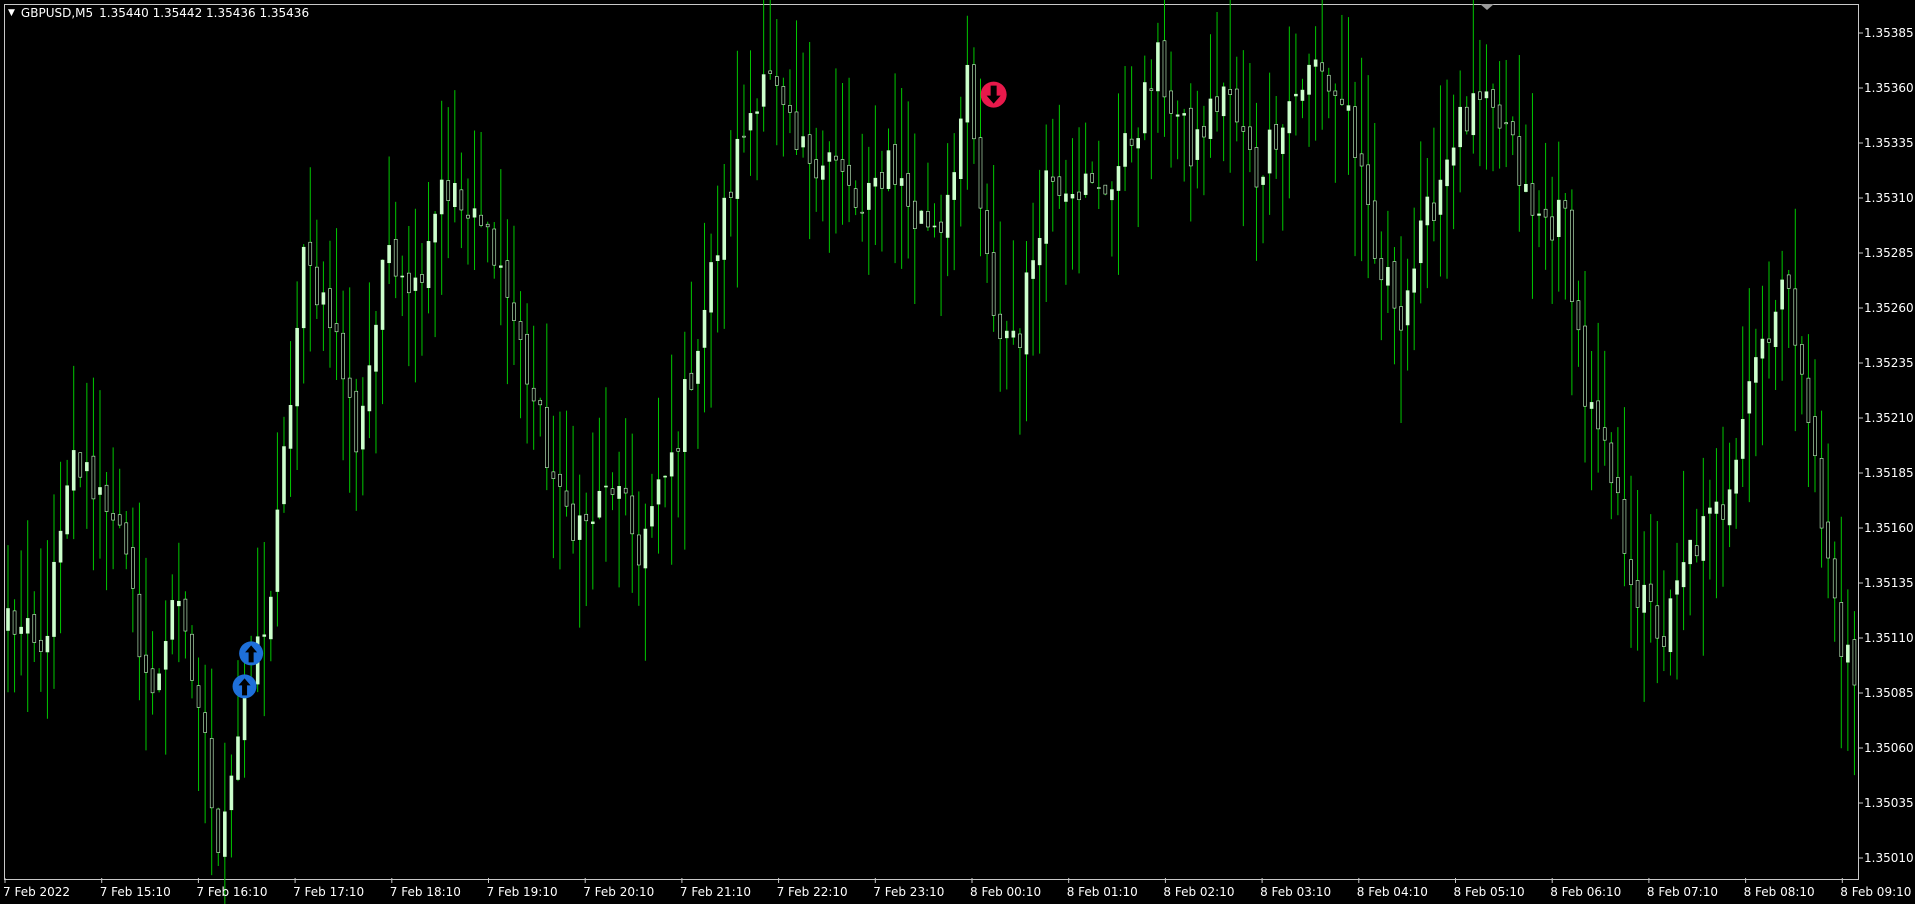 The height and width of the screenshot is (904, 1915). Describe the element at coordinates (204, 13) in the screenshot. I see `price-quote: 1.35440 1.35442 1.35436 1.35436` at that location.